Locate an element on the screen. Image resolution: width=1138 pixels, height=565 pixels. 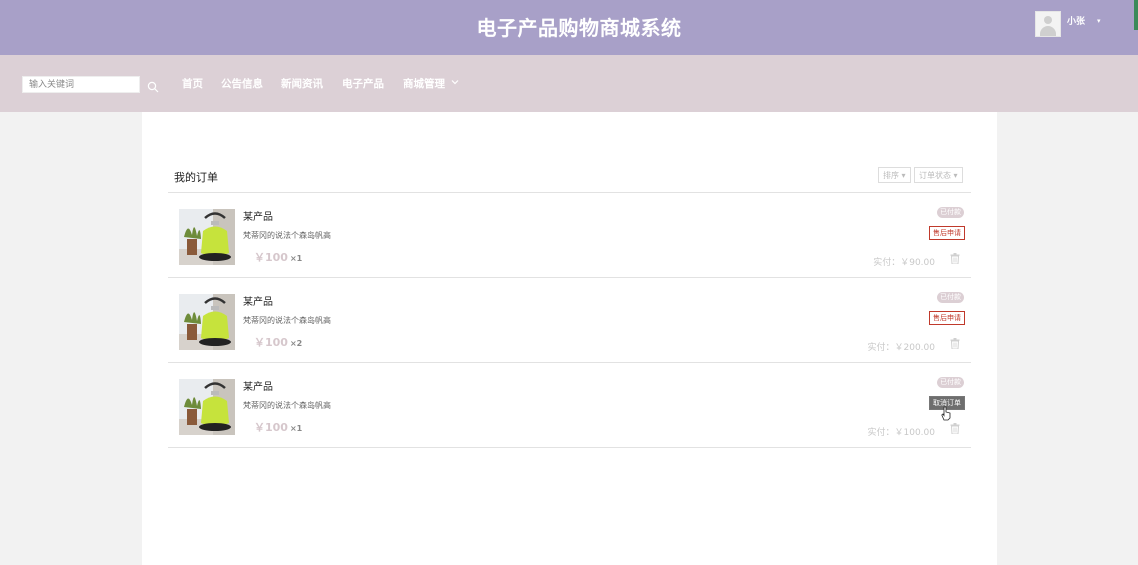
paid-amount: 实付：￥100.00 is located at coordinates (901, 431).